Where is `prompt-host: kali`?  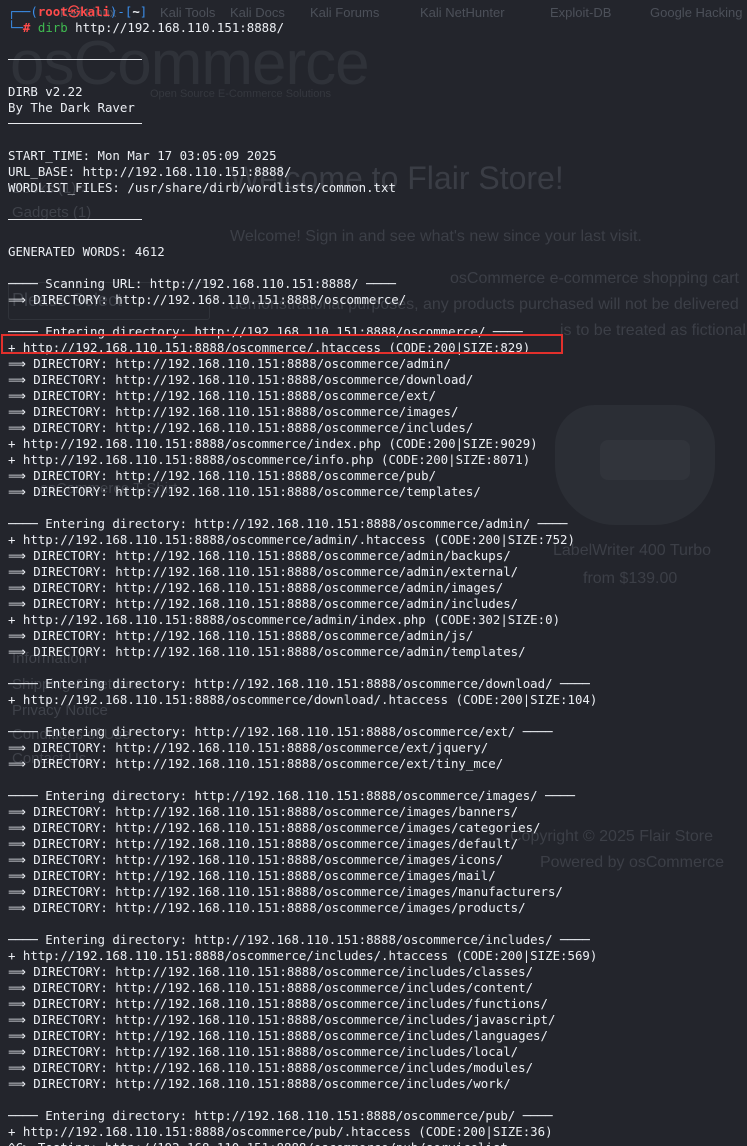 prompt-host: kali is located at coordinates (95, 11).